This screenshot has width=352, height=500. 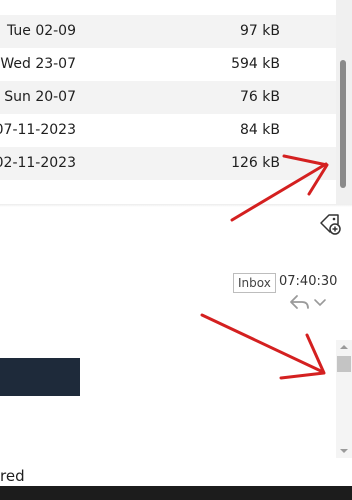 I want to click on row-size: 126 kB, so click(x=255, y=163).